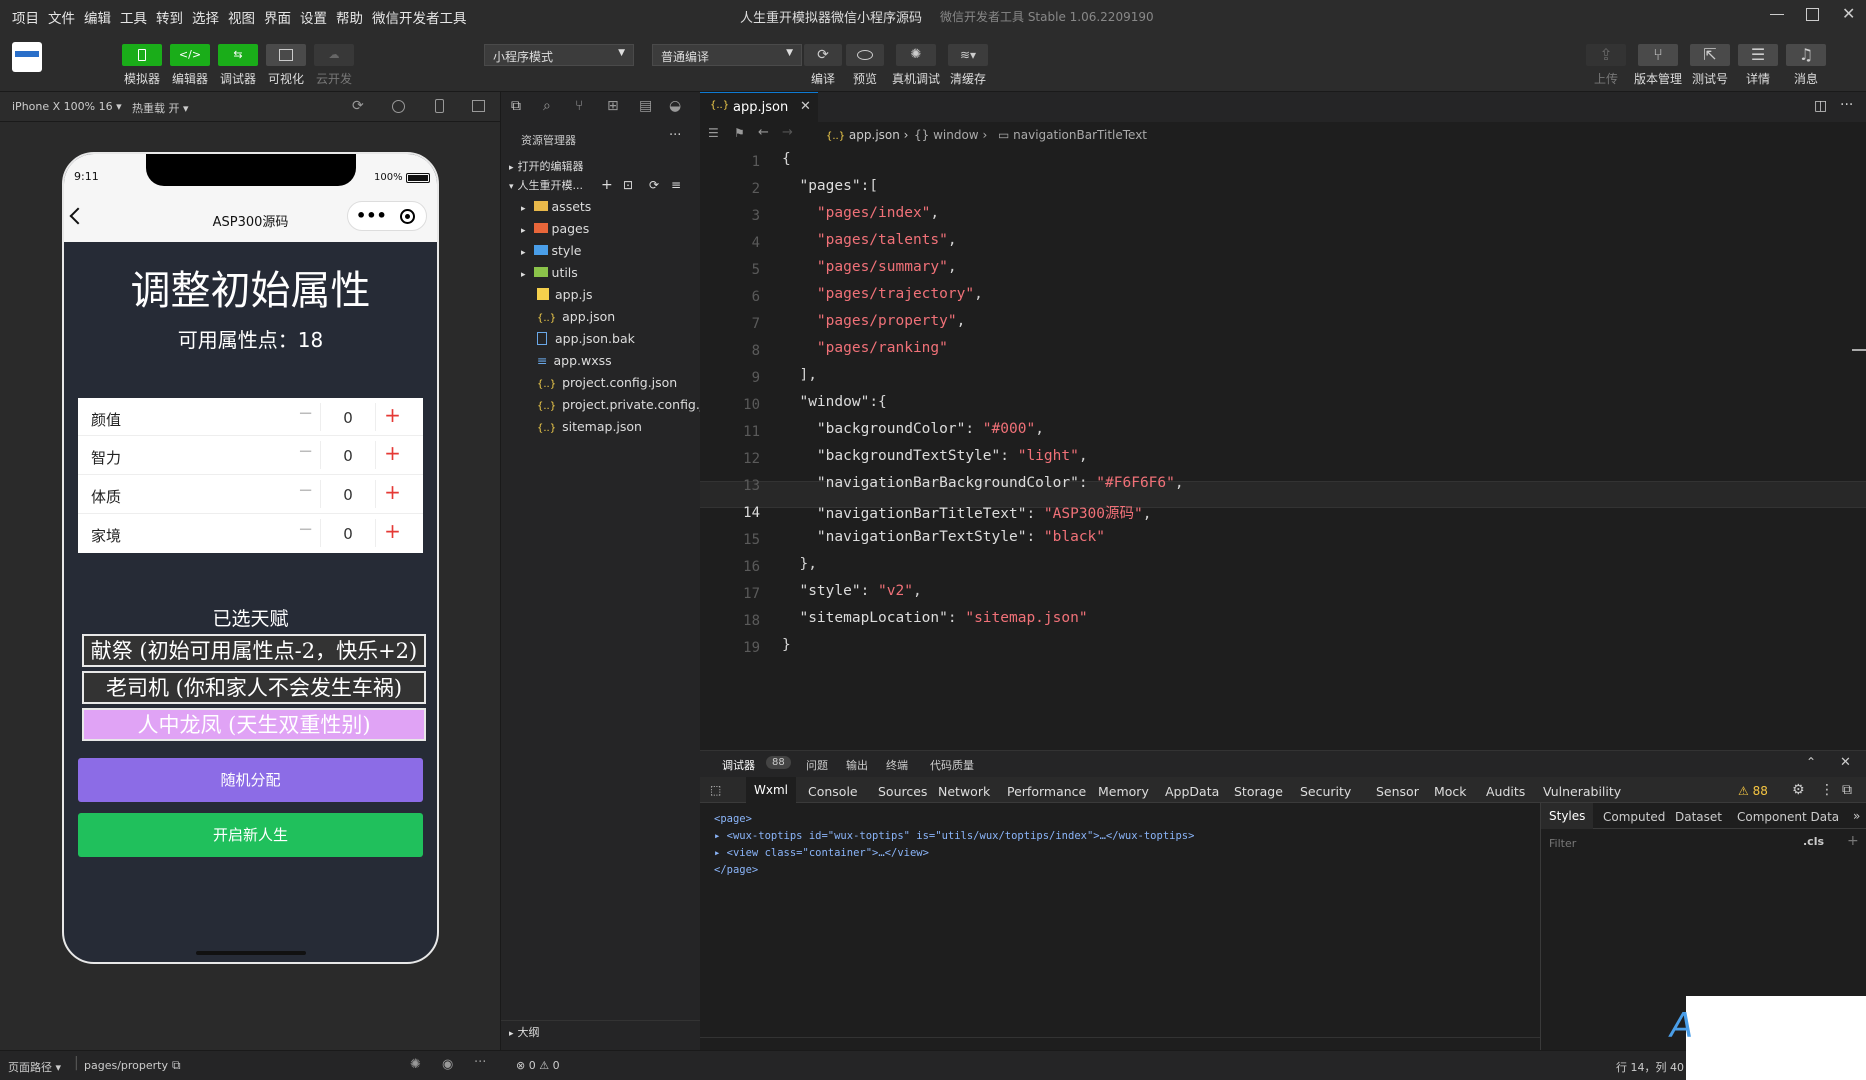  Describe the element at coordinates (398, 106) in the screenshot. I see `record-icon` at that location.